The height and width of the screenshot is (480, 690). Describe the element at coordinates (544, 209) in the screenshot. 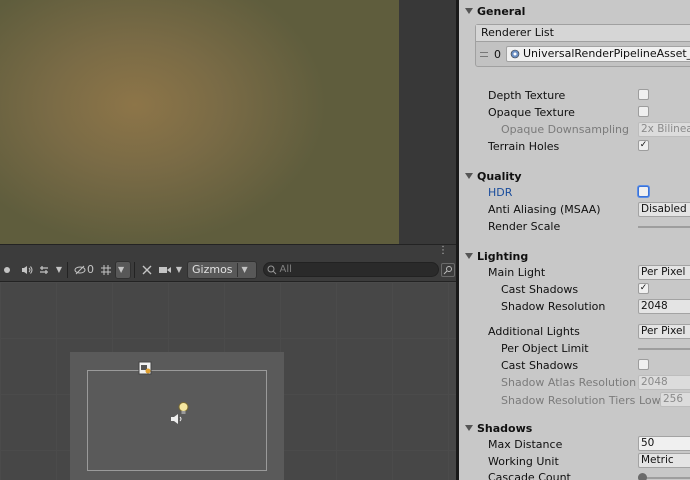

I see `anti-aliasing-label: Anti Aliasing (MSAA)` at that location.